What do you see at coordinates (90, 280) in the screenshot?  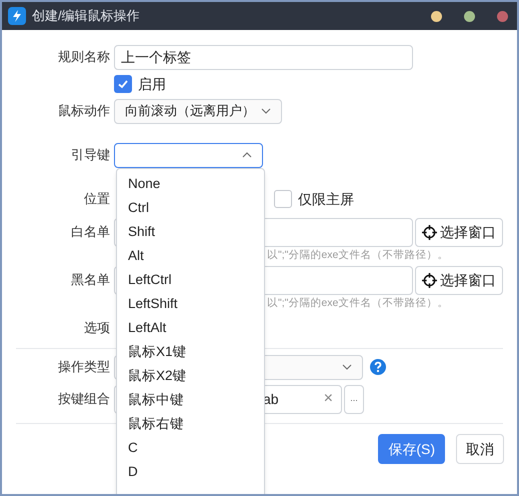 I see `field-label: 黑名单` at bounding box center [90, 280].